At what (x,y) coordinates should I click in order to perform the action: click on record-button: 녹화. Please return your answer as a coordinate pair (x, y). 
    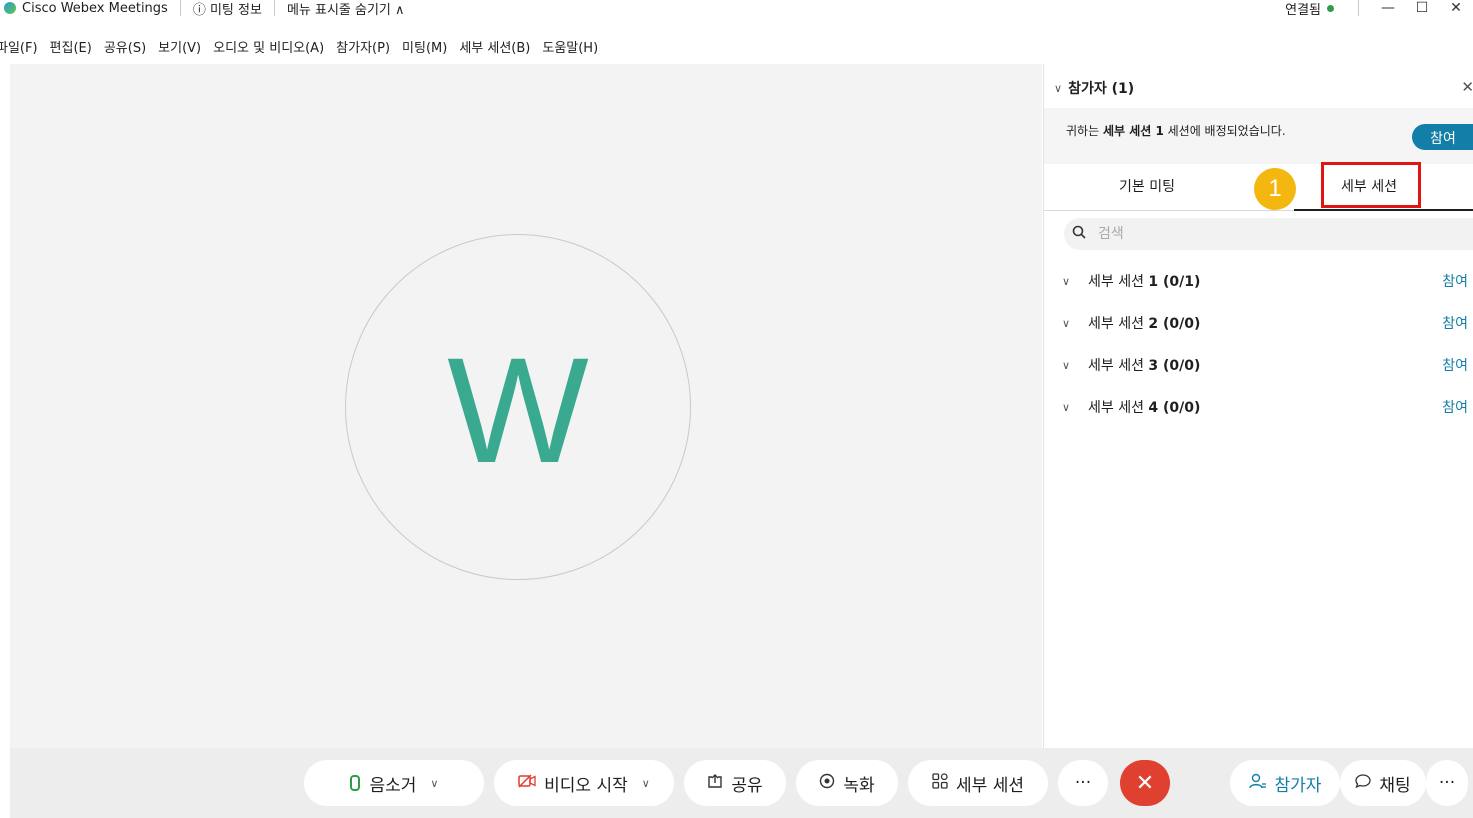
    Looking at the image, I should click on (847, 783).